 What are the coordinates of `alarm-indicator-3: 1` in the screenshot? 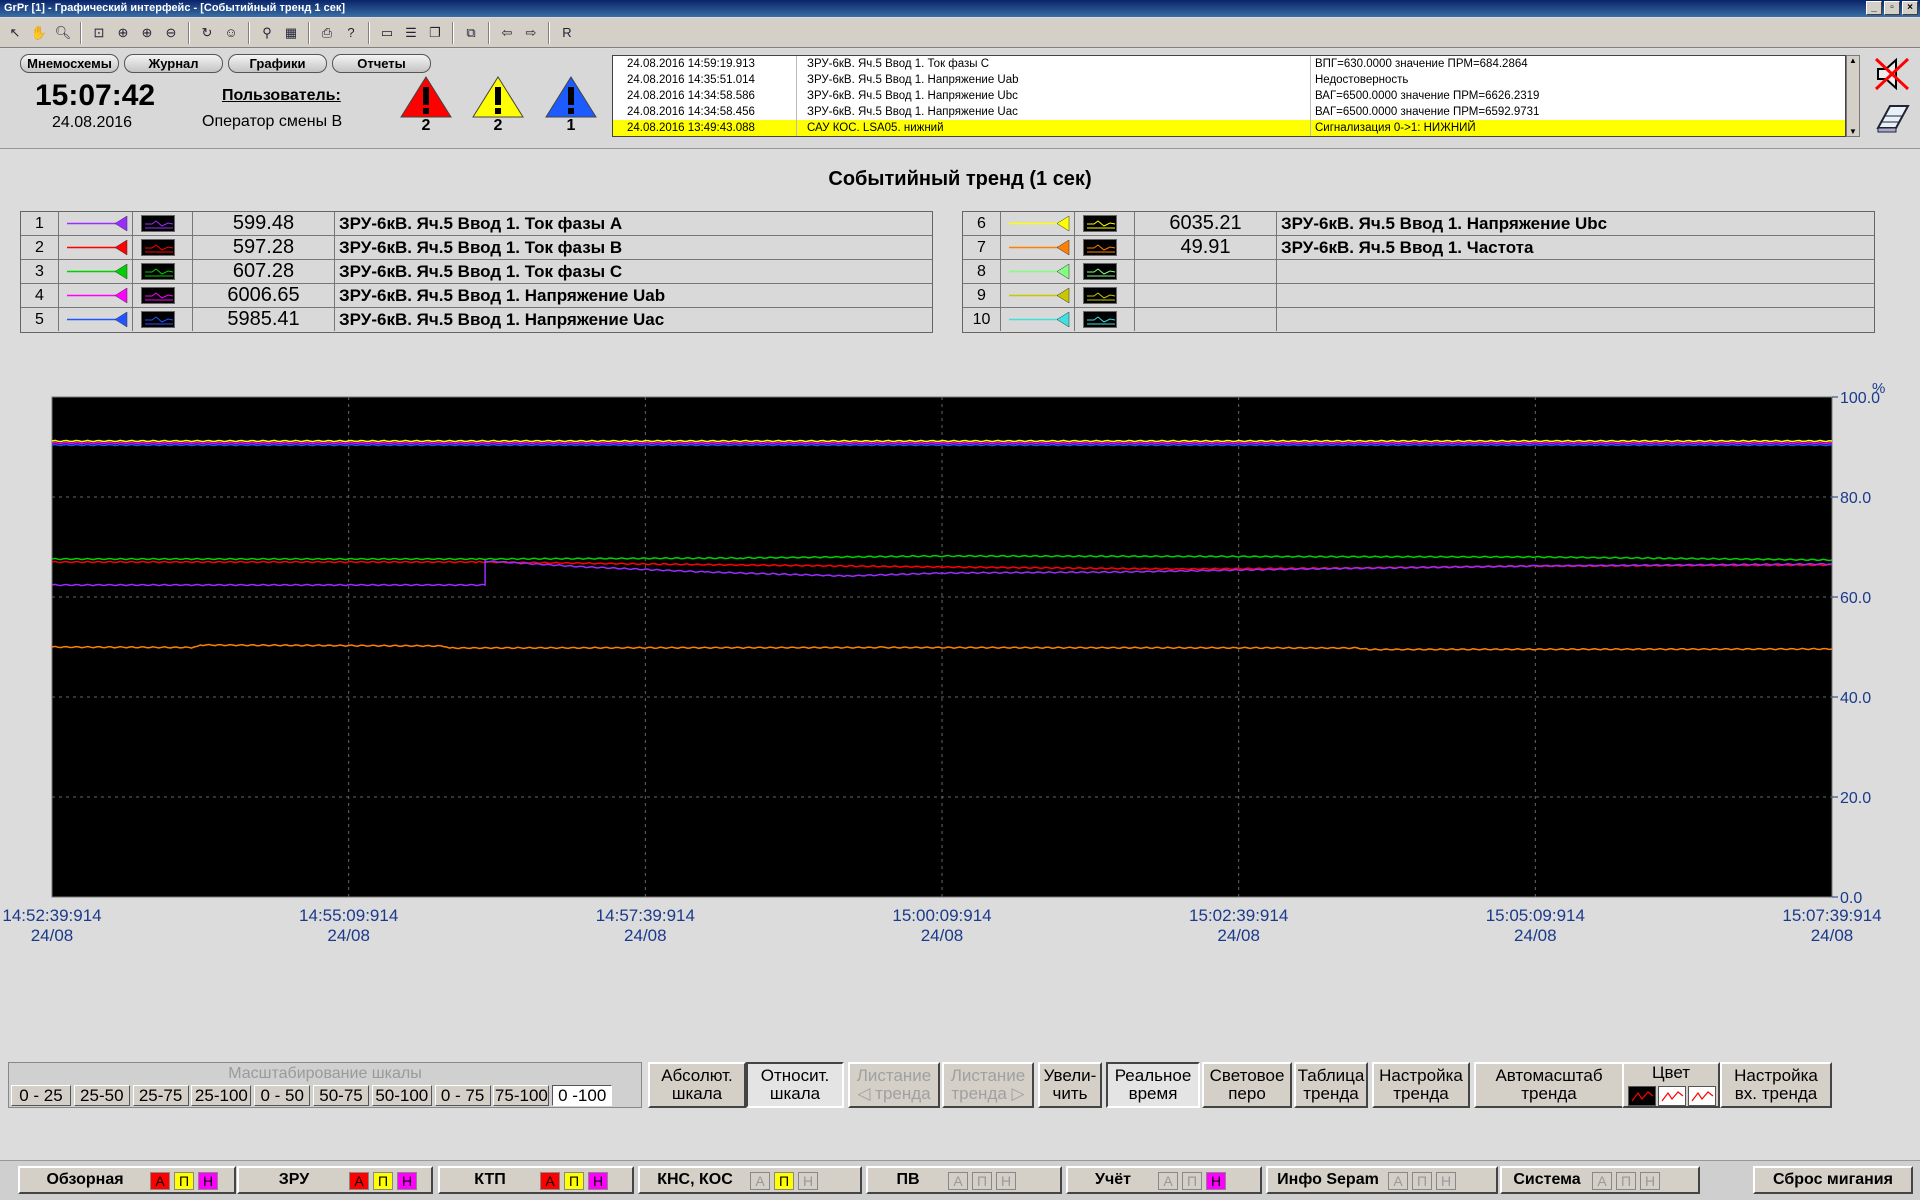 It's located at (571, 105).